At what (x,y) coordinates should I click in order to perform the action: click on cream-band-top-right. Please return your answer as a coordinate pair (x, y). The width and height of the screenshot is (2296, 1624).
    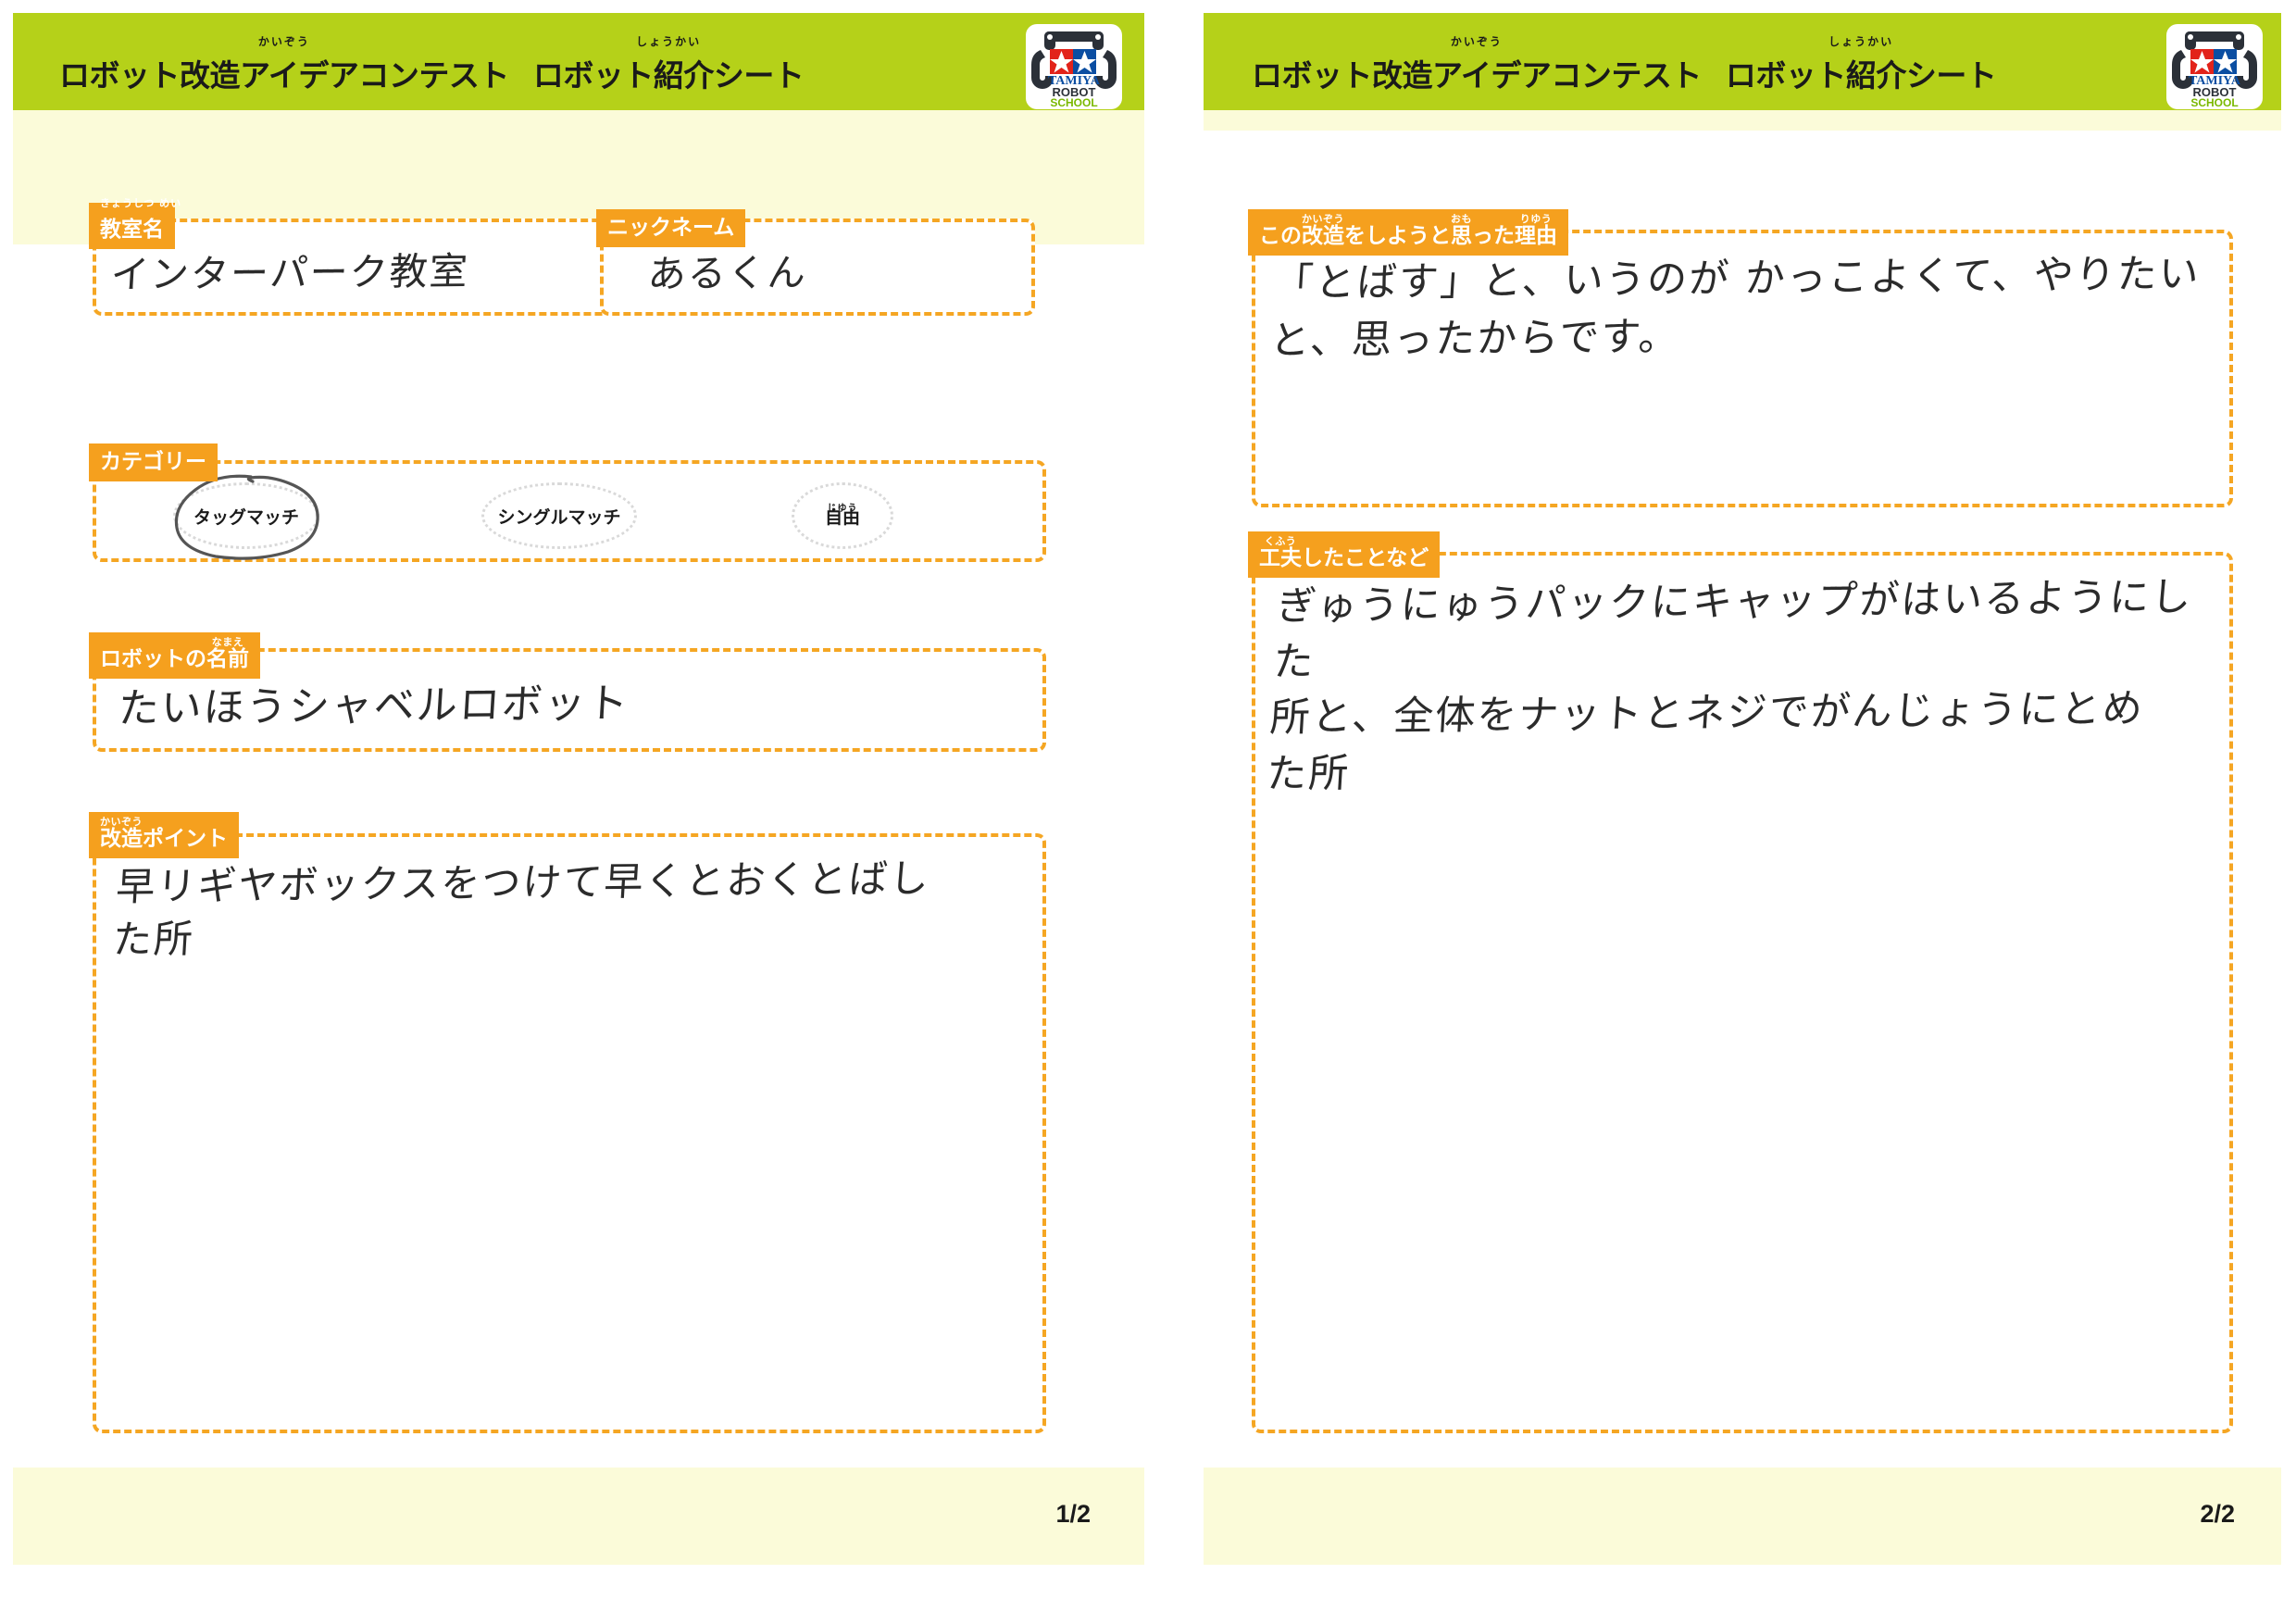
    Looking at the image, I should click on (1742, 120).